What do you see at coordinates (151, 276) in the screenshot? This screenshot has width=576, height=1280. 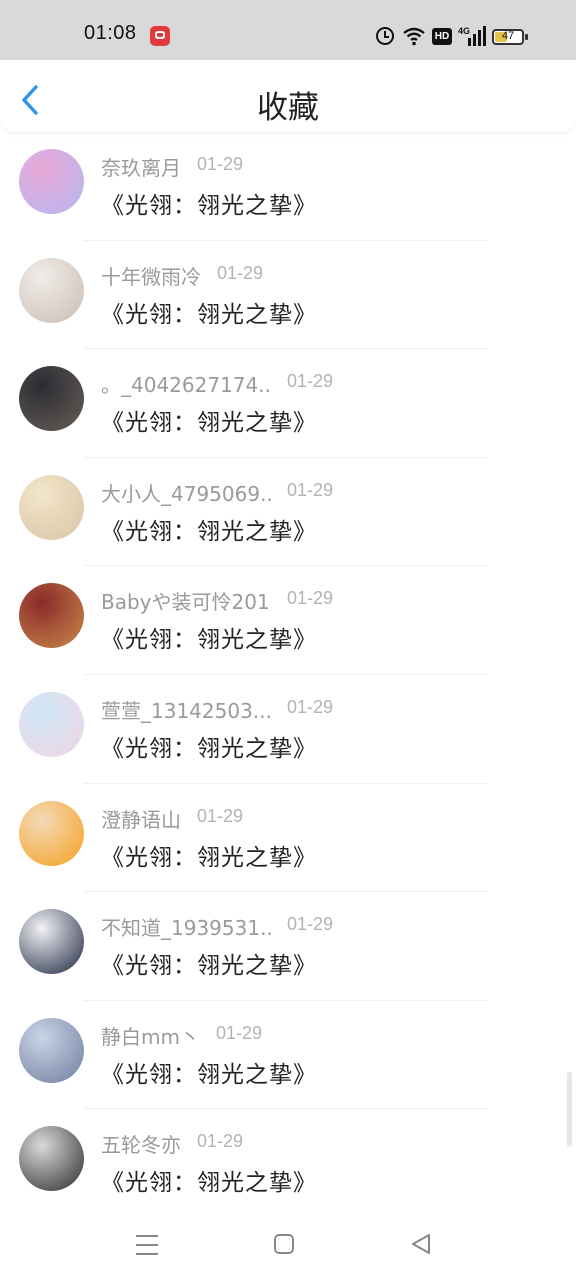 I see `user-name: 十年微雨冷` at bounding box center [151, 276].